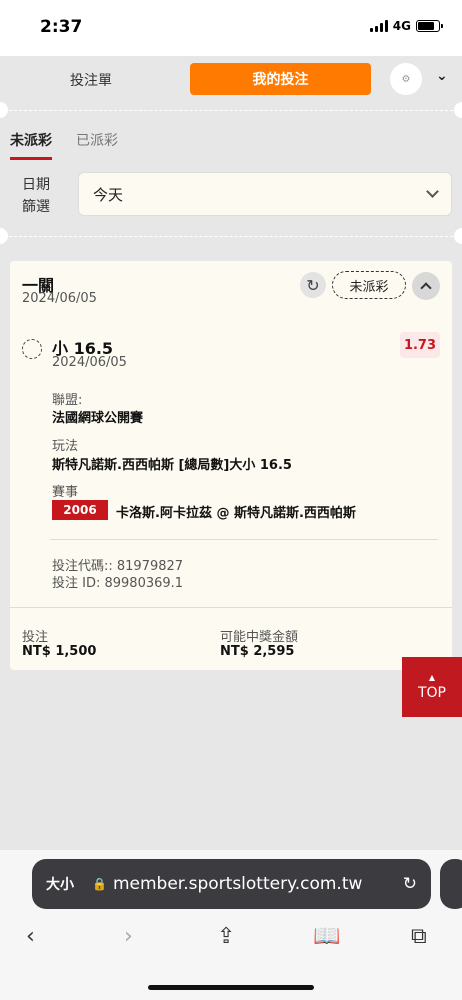  I want to click on bet-id: 投注 ID: 89980369.1, so click(118, 583).